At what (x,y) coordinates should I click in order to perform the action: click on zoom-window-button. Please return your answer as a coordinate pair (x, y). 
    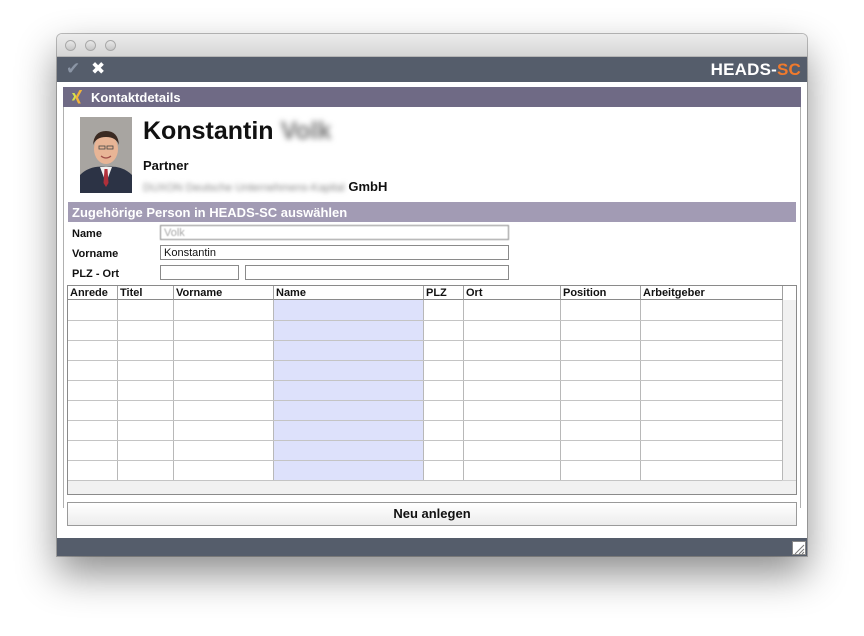
    Looking at the image, I should click on (110, 45).